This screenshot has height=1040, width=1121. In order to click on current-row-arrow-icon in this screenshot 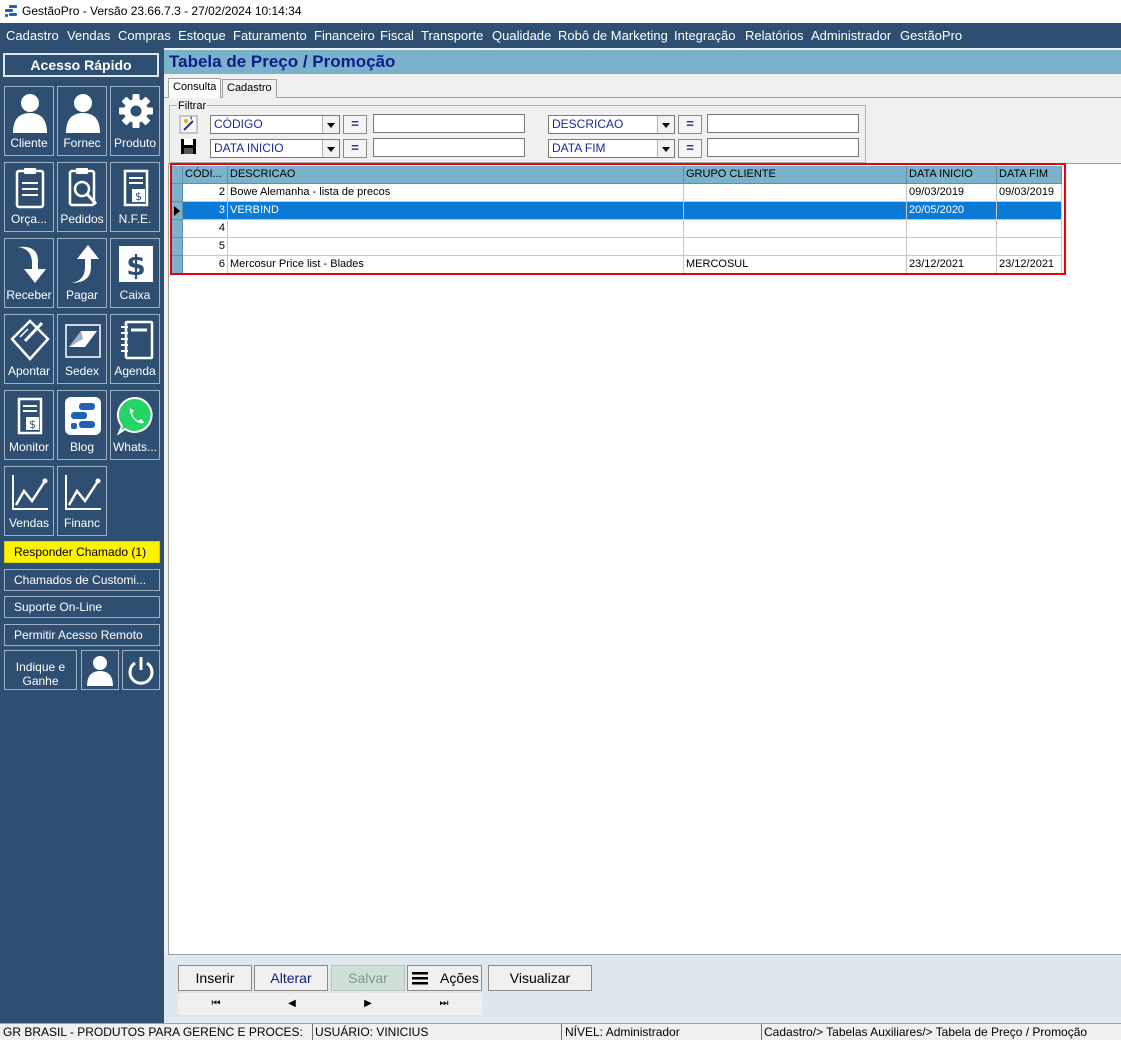, I will do `click(177, 211)`.